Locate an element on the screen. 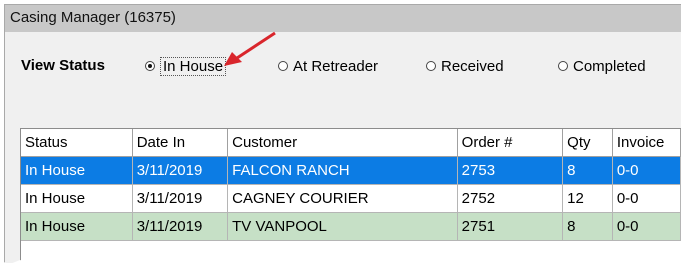  title-bar: Casing Manager (16375) is located at coordinates (343, 18).